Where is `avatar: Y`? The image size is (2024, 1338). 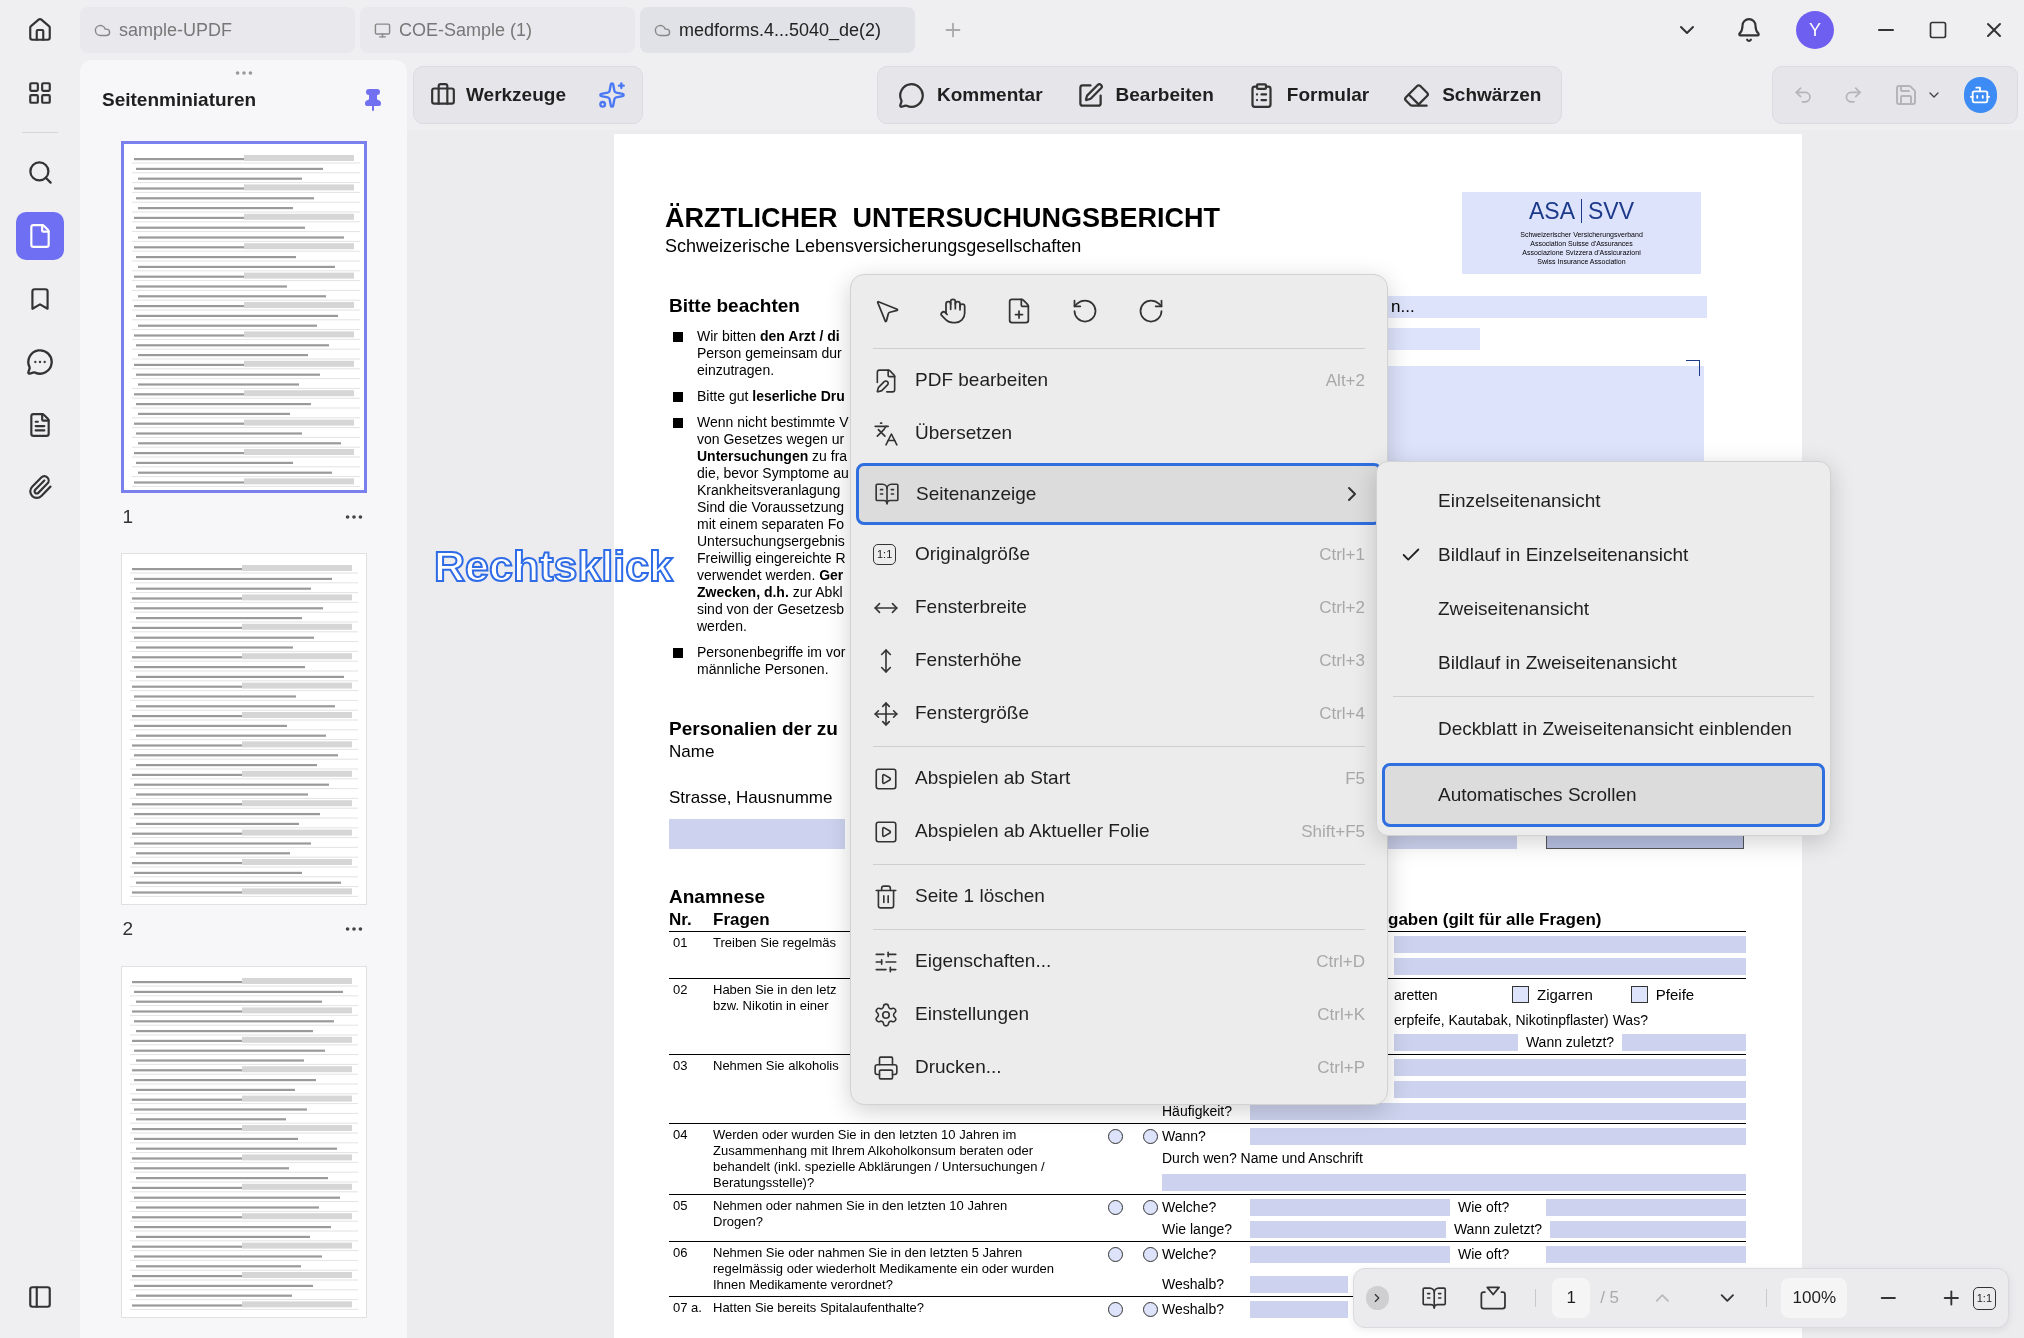 avatar: Y is located at coordinates (1815, 30).